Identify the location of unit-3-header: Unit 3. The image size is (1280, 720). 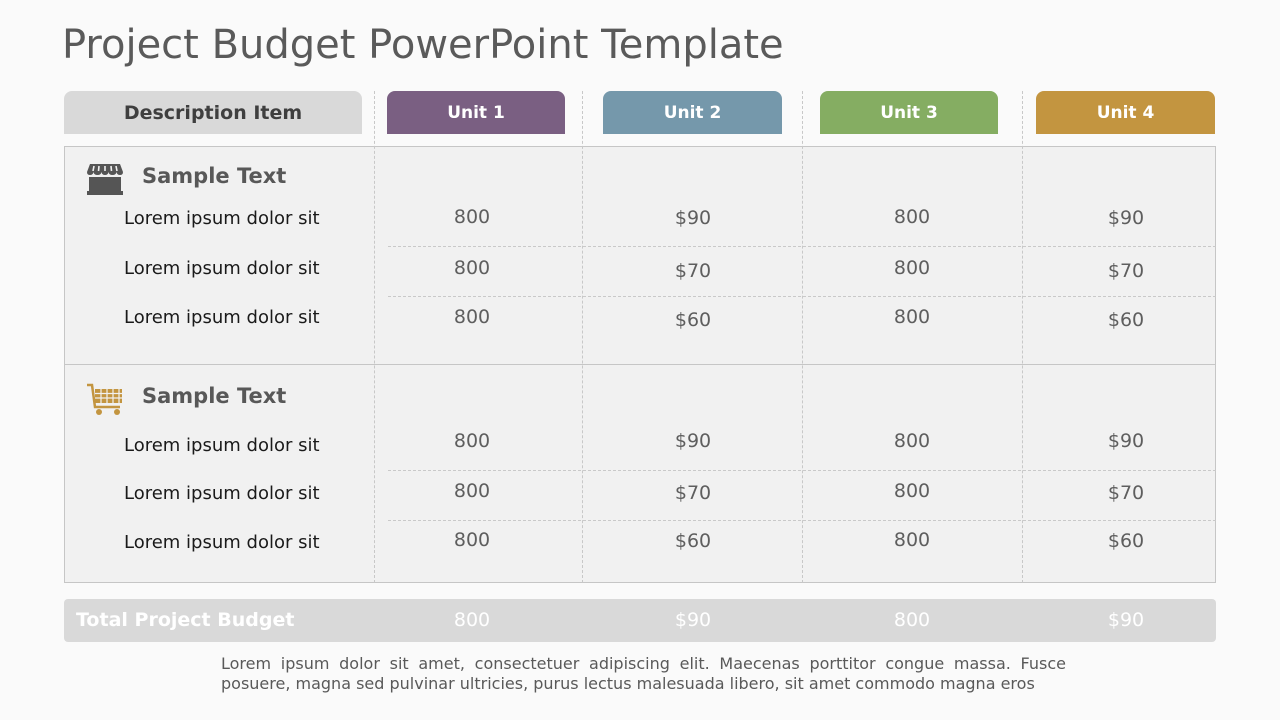
(909, 112).